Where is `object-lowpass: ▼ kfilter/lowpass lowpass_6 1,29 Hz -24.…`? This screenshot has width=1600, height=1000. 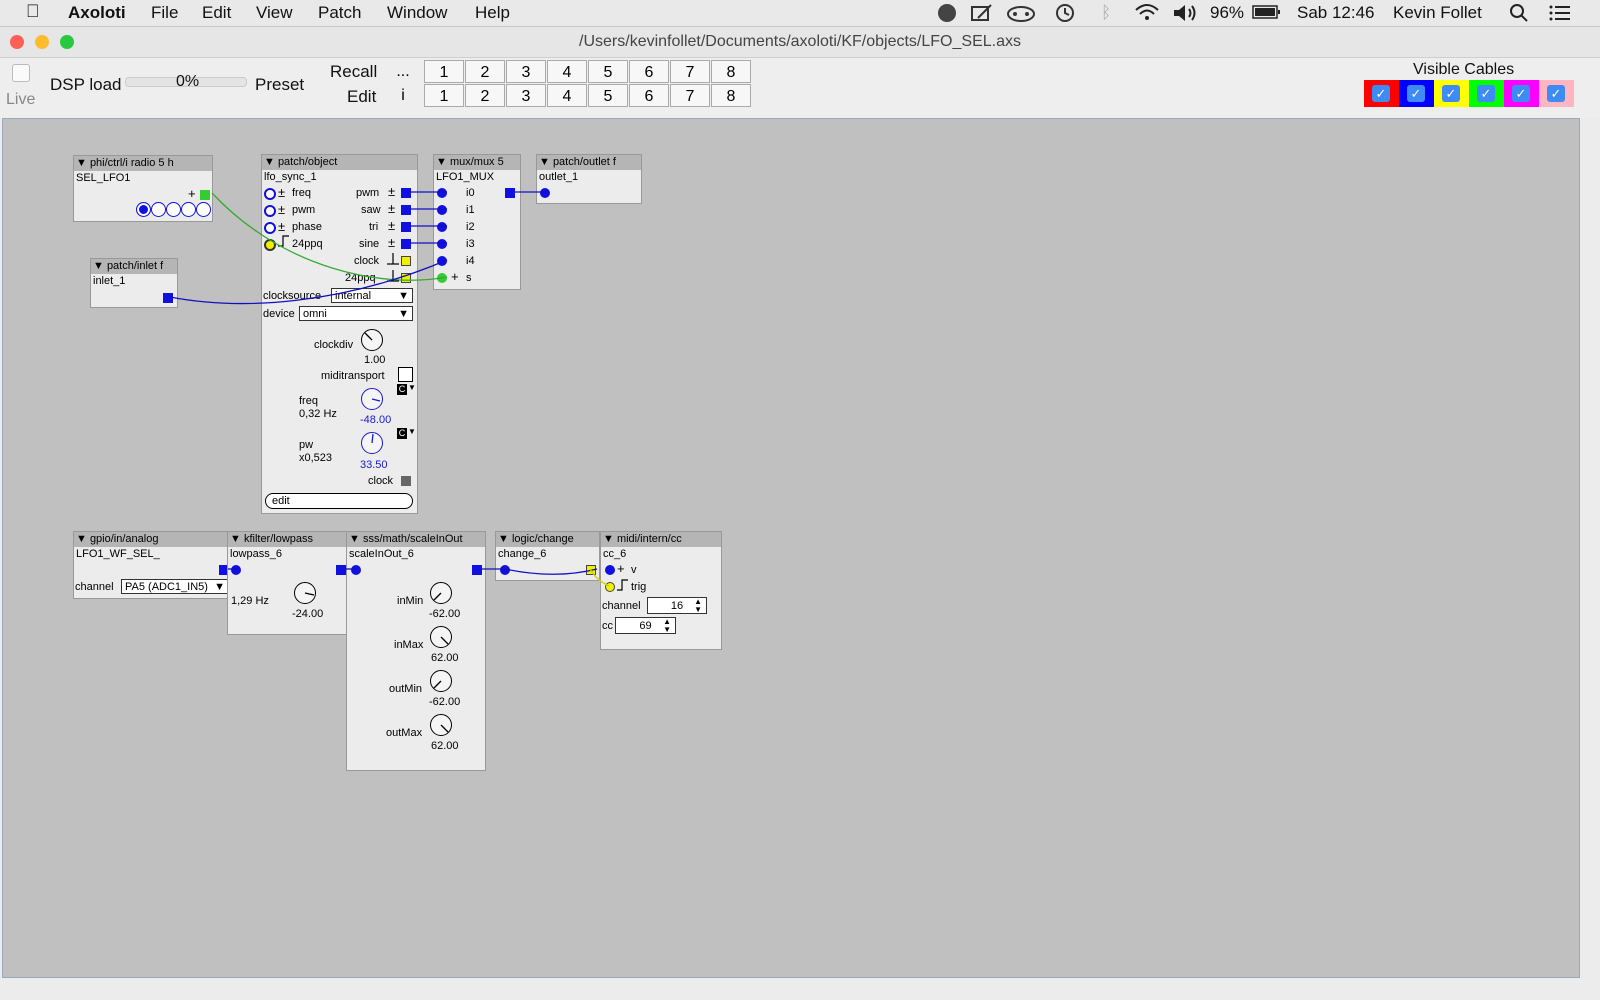 object-lowpass: ▼ kfilter/lowpass lowpass_6 1,29 Hz -24.… is located at coordinates (289, 583).